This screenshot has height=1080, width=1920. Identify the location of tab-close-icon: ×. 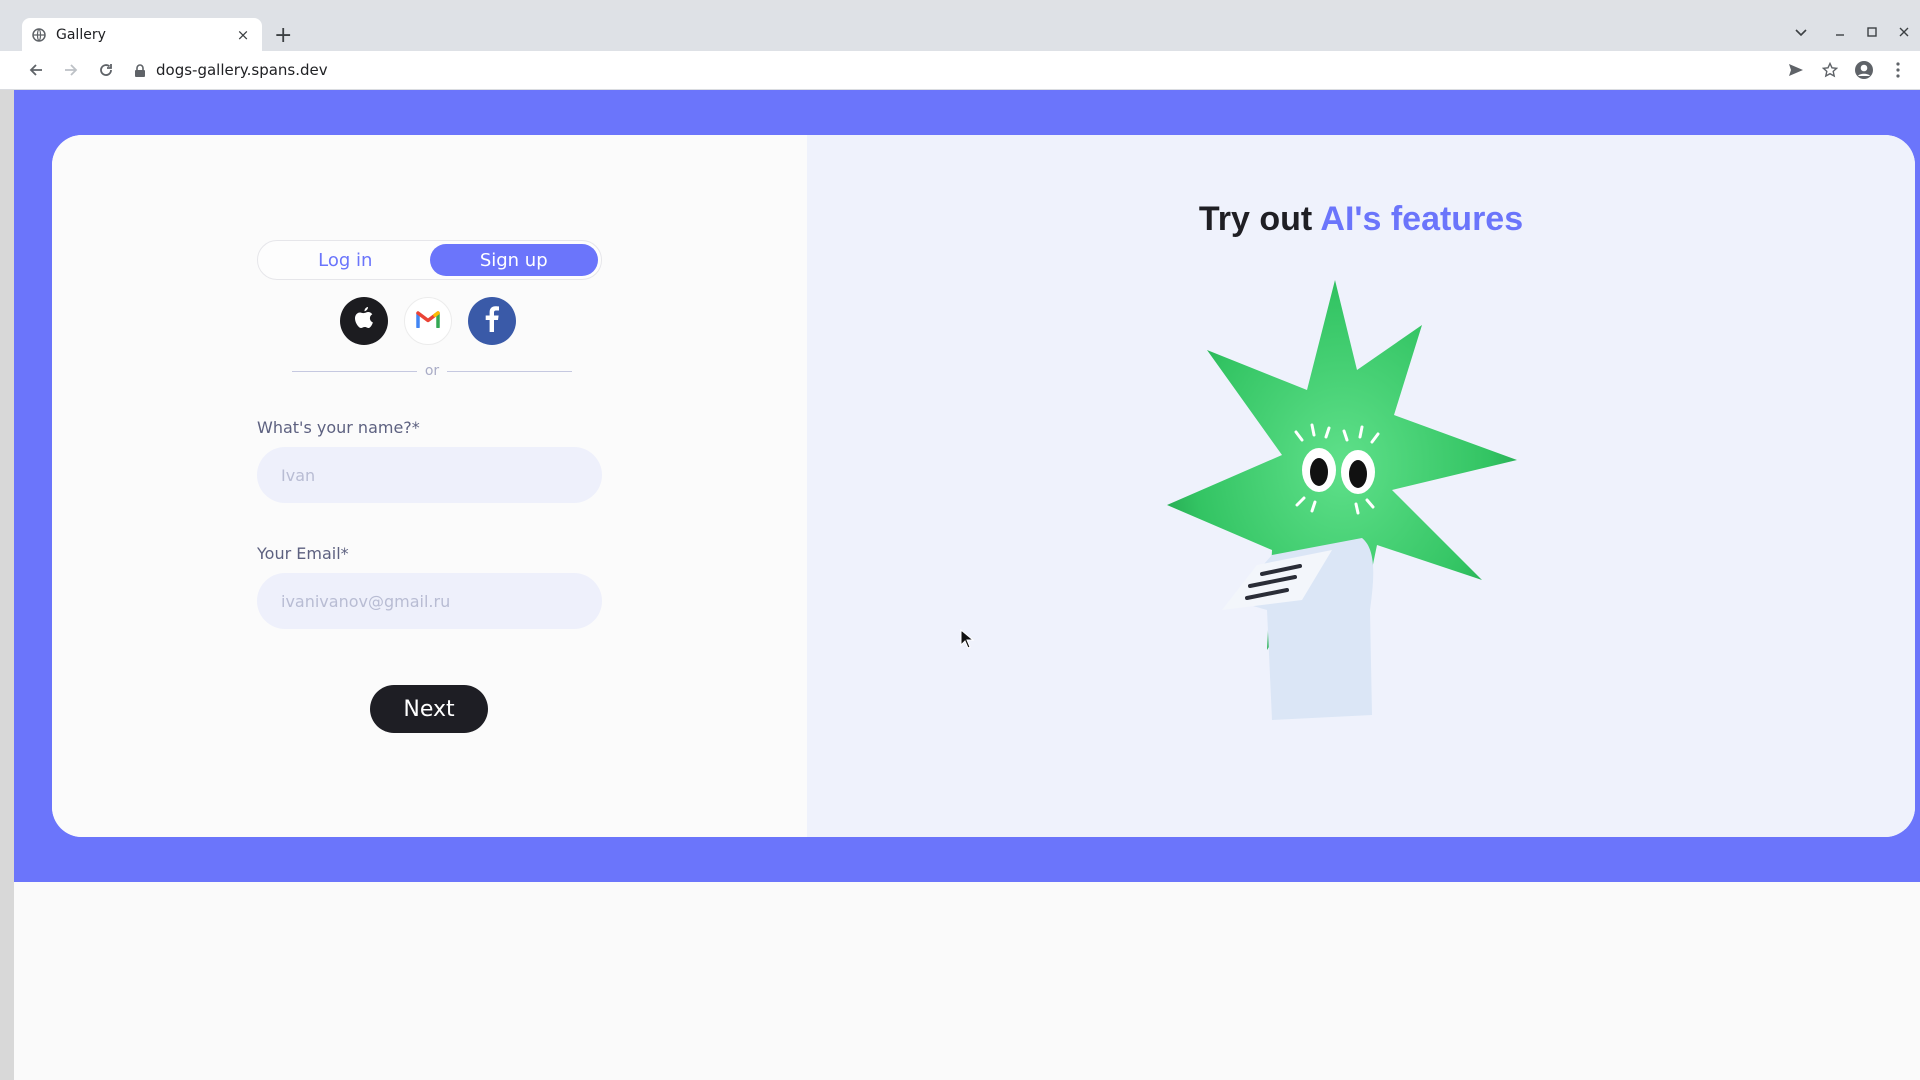
(243, 35).